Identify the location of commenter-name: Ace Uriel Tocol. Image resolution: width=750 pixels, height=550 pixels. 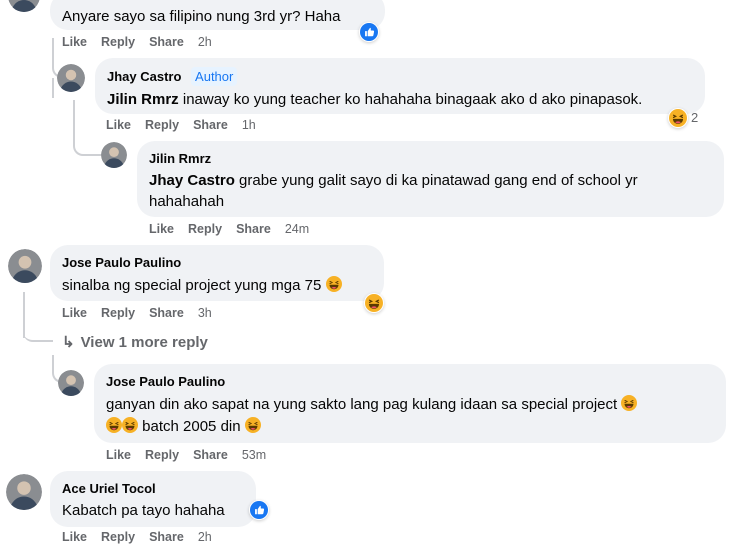
(109, 488).